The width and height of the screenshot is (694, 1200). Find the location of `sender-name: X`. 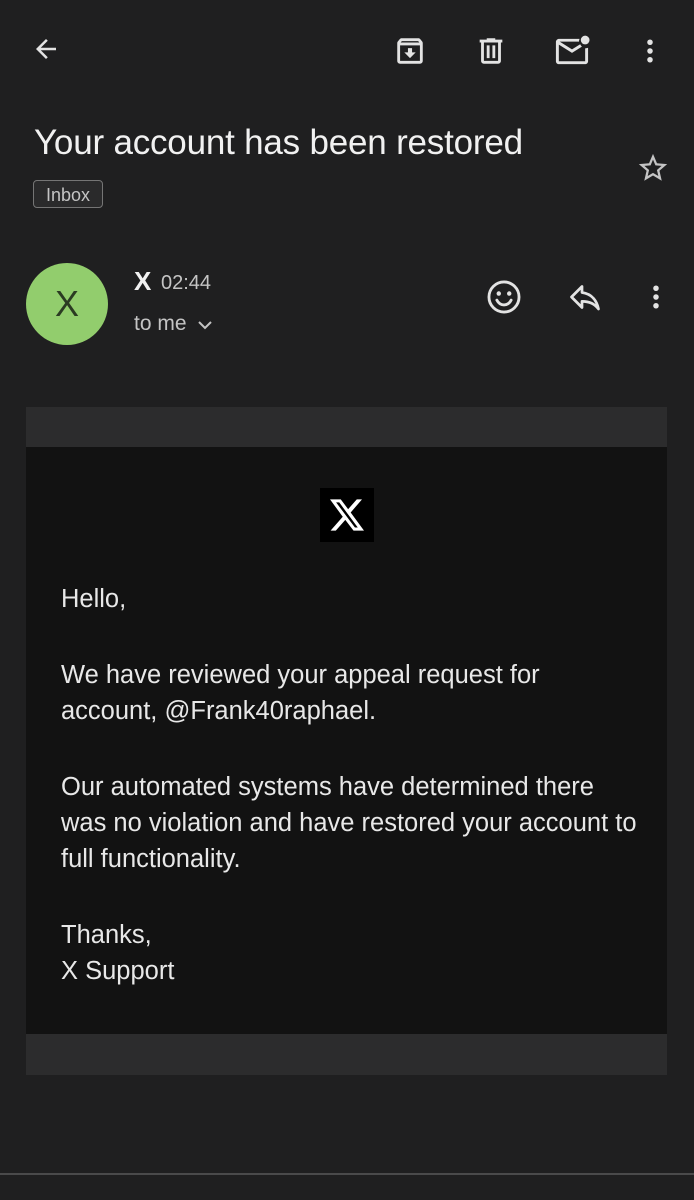

sender-name: X is located at coordinates (142, 281).